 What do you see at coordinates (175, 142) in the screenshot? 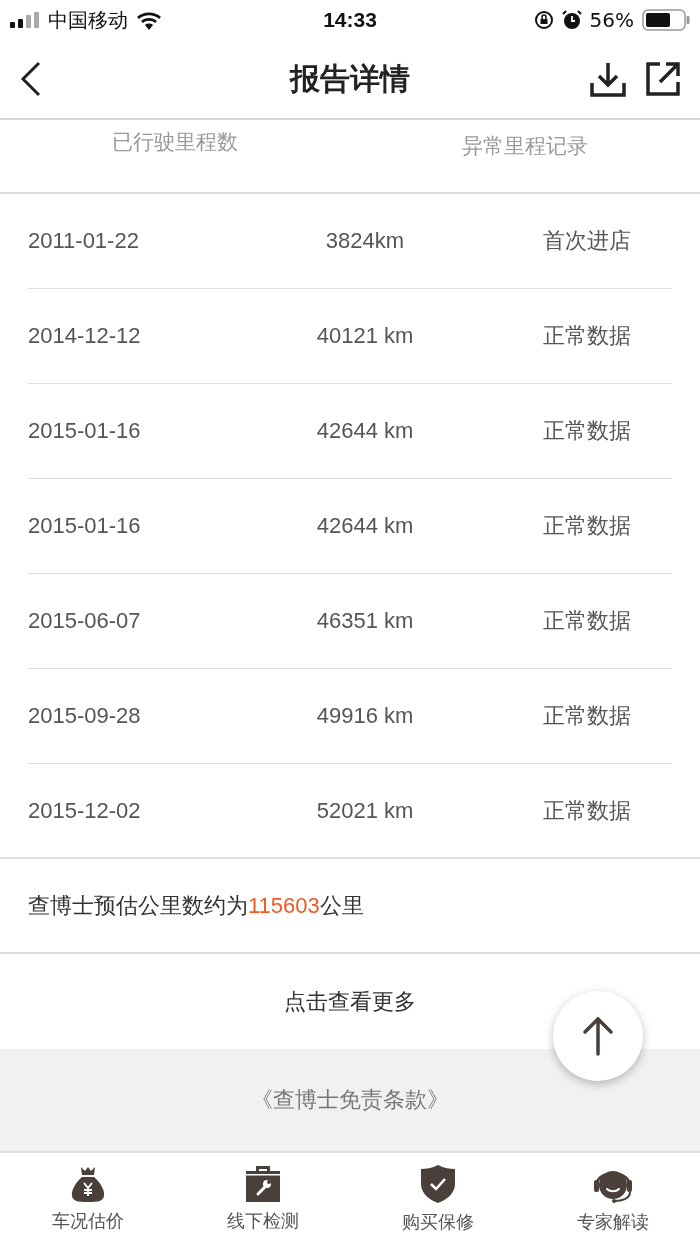
I see `column-header: 已行驶里程数` at bounding box center [175, 142].